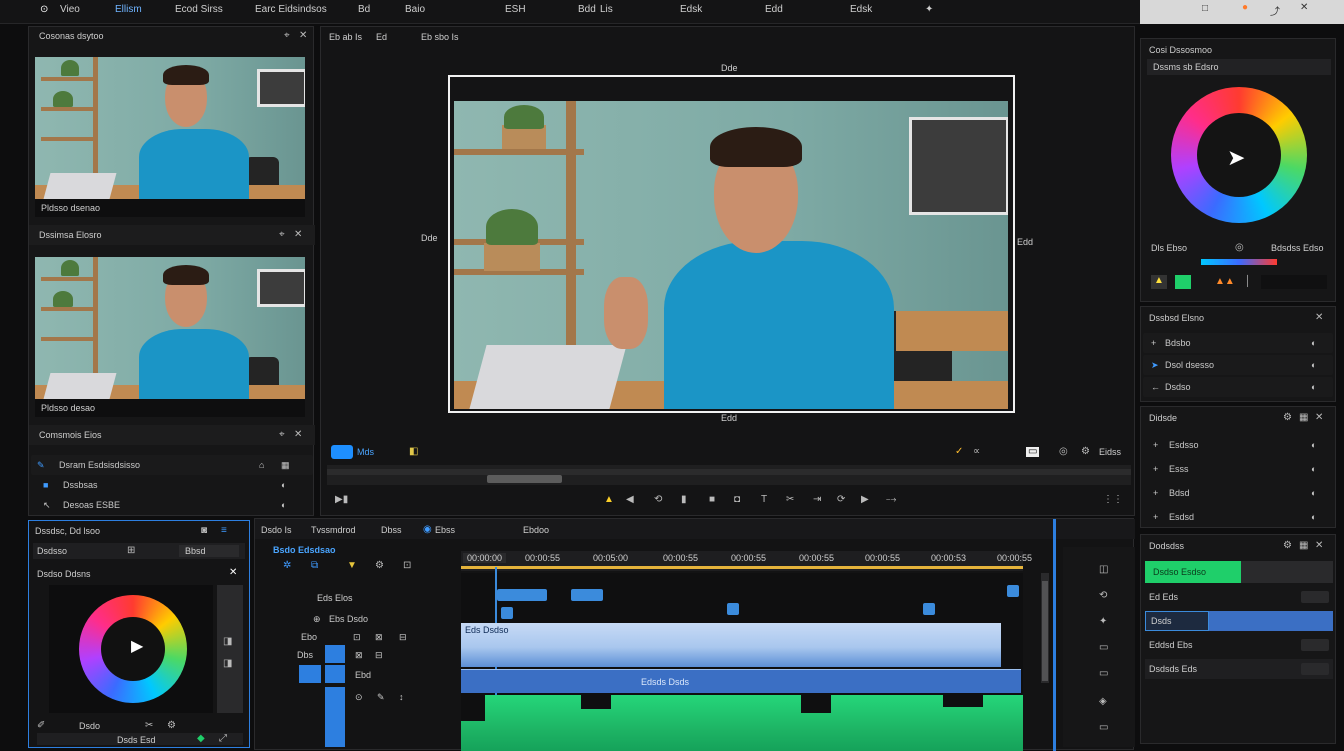  What do you see at coordinates (1294, 282) in the screenshot?
I see `color-value-field` at bounding box center [1294, 282].